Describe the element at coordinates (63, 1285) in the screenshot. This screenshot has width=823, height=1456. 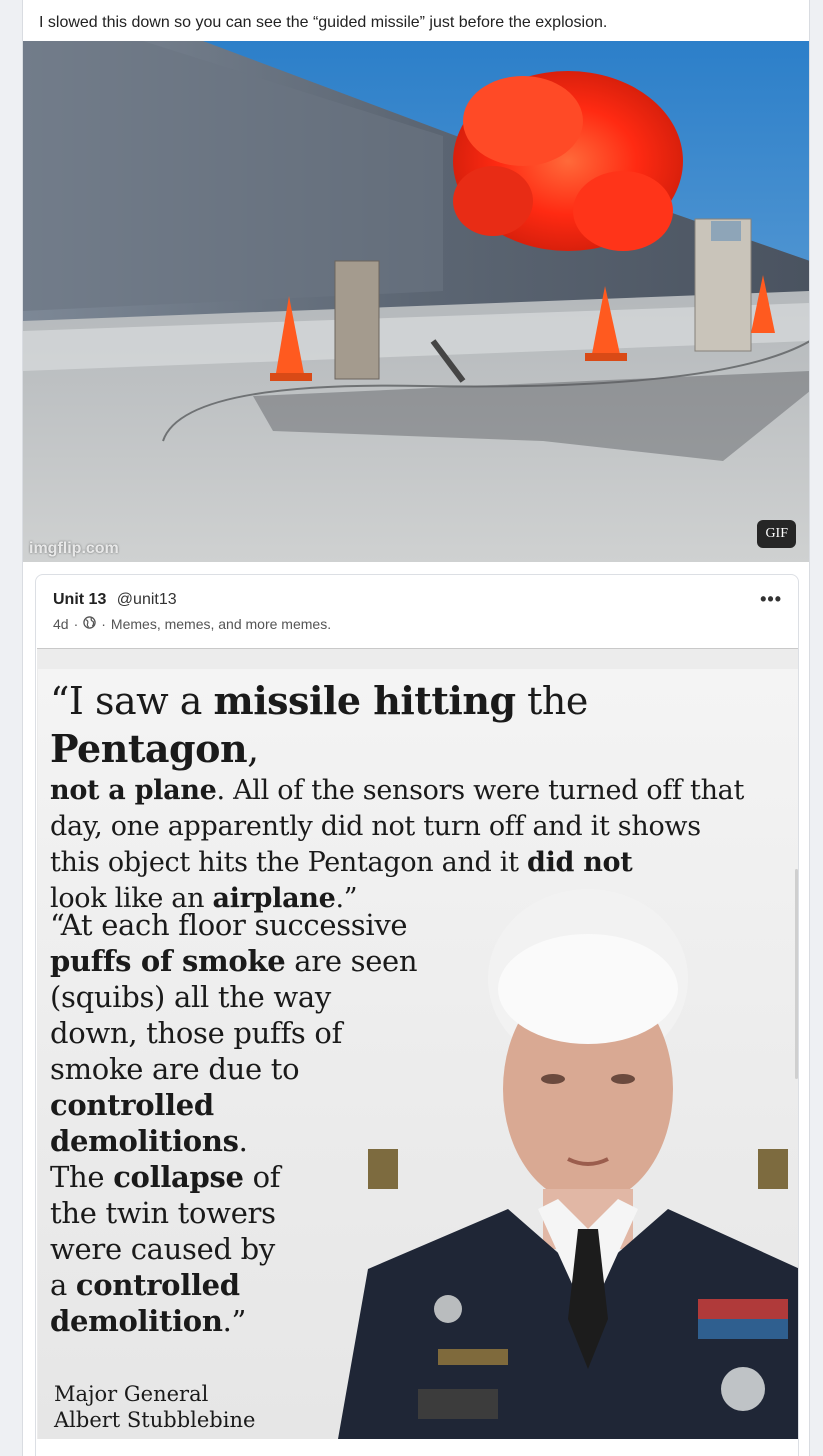
I see `quote-run: a` at that location.